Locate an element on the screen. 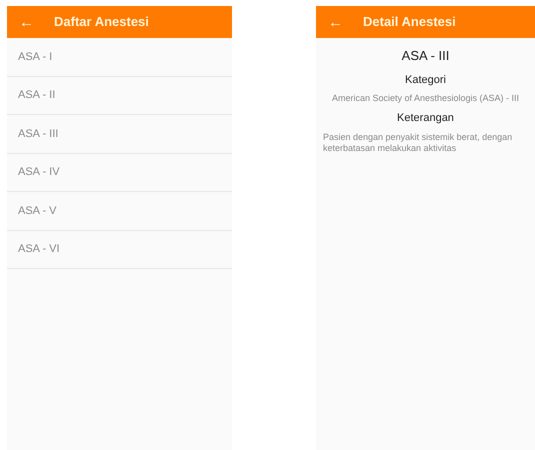  section-label: Kategori is located at coordinates (425, 80).